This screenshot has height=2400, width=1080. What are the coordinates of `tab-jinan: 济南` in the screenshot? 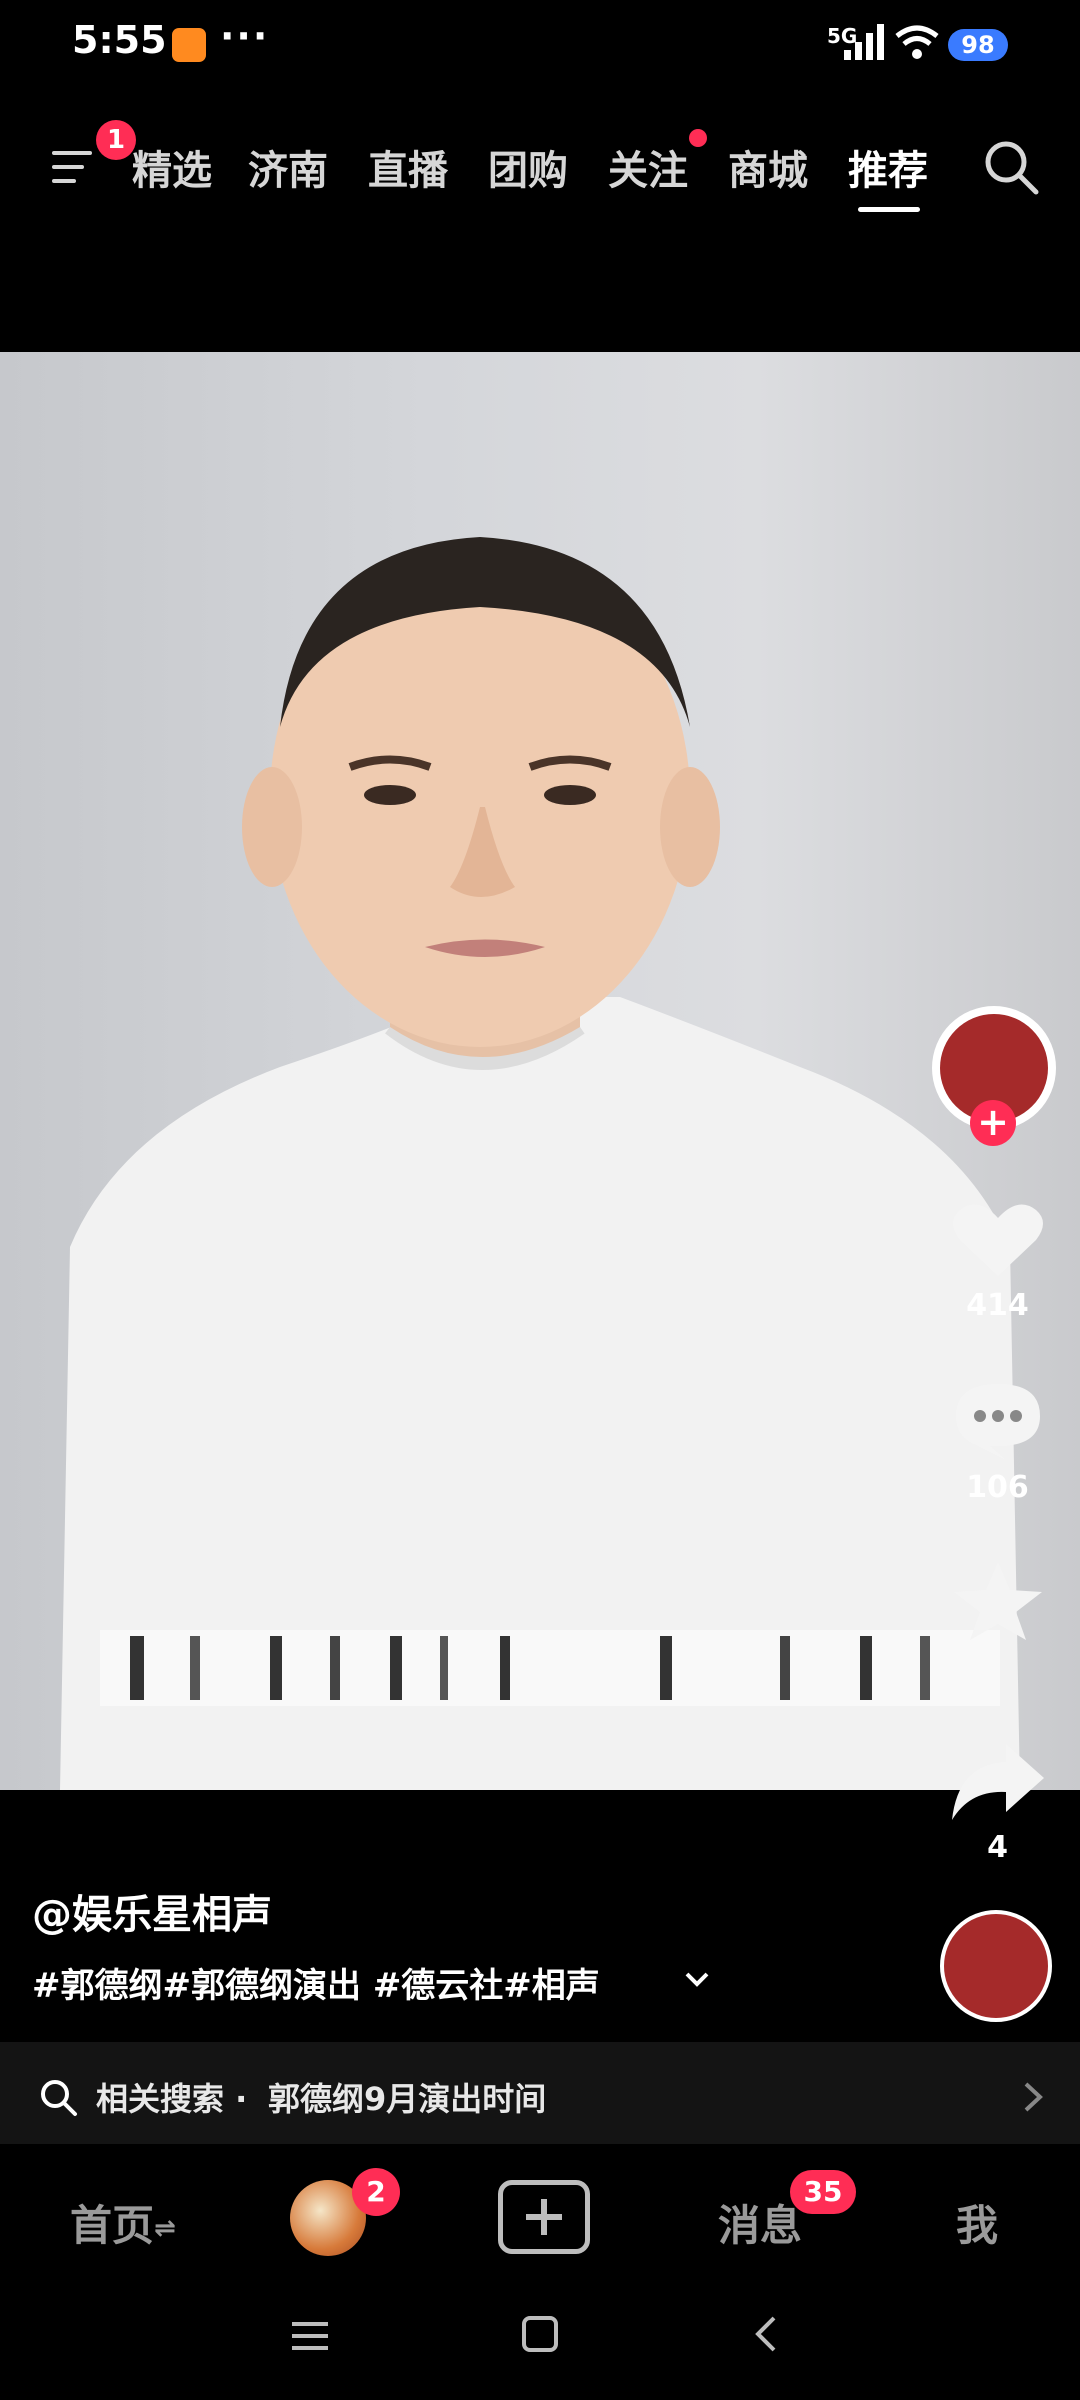 It's located at (288, 167).